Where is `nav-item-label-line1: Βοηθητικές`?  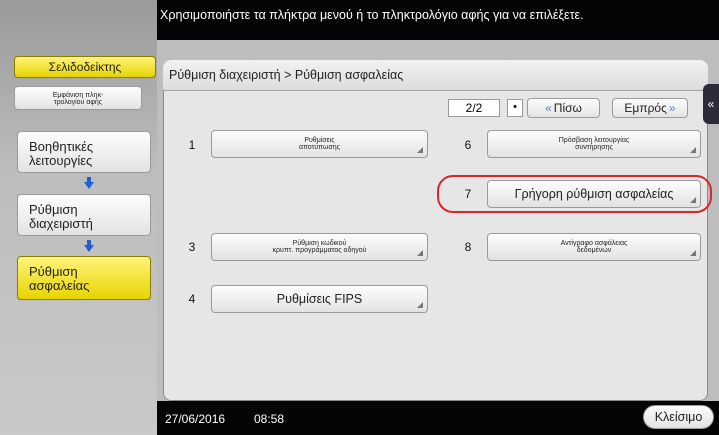 nav-item-label-line1: Βοηθητικές is located at coordinates (61, 146).